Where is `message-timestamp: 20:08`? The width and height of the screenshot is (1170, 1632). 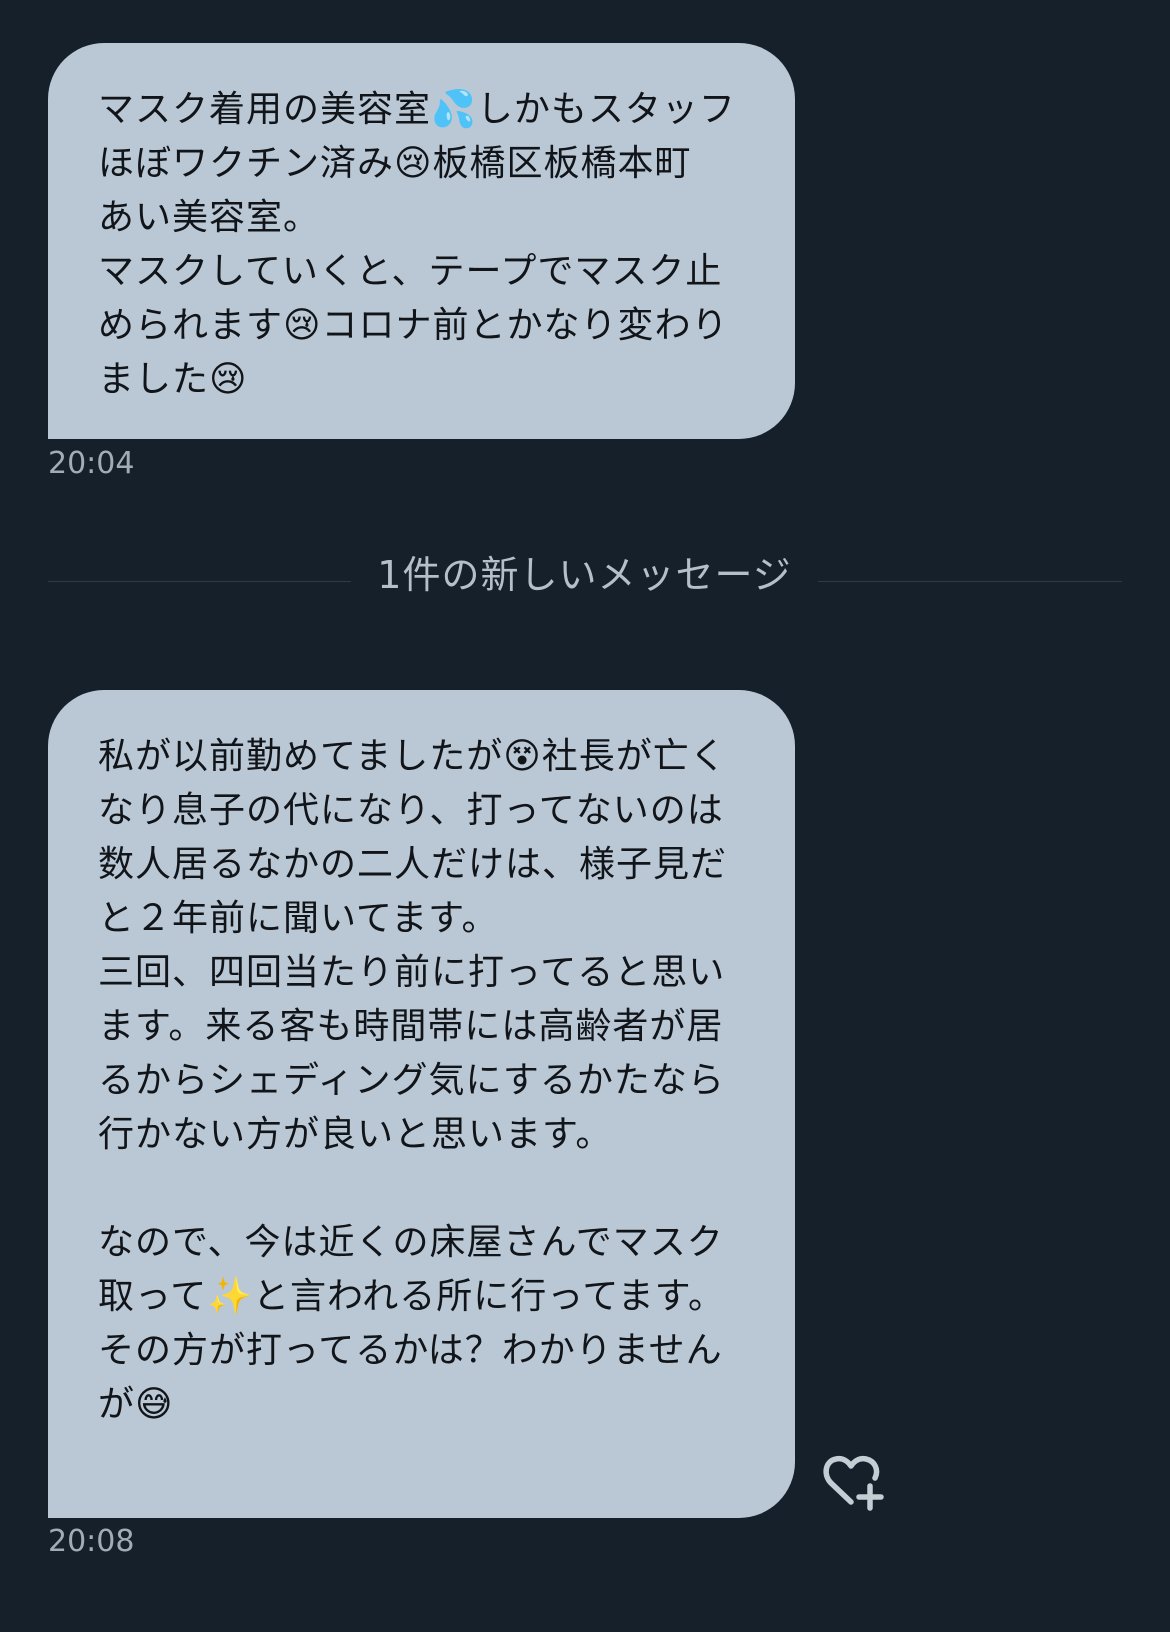 message-timestamp: 20:08 is located at coordinates (91, 1541).